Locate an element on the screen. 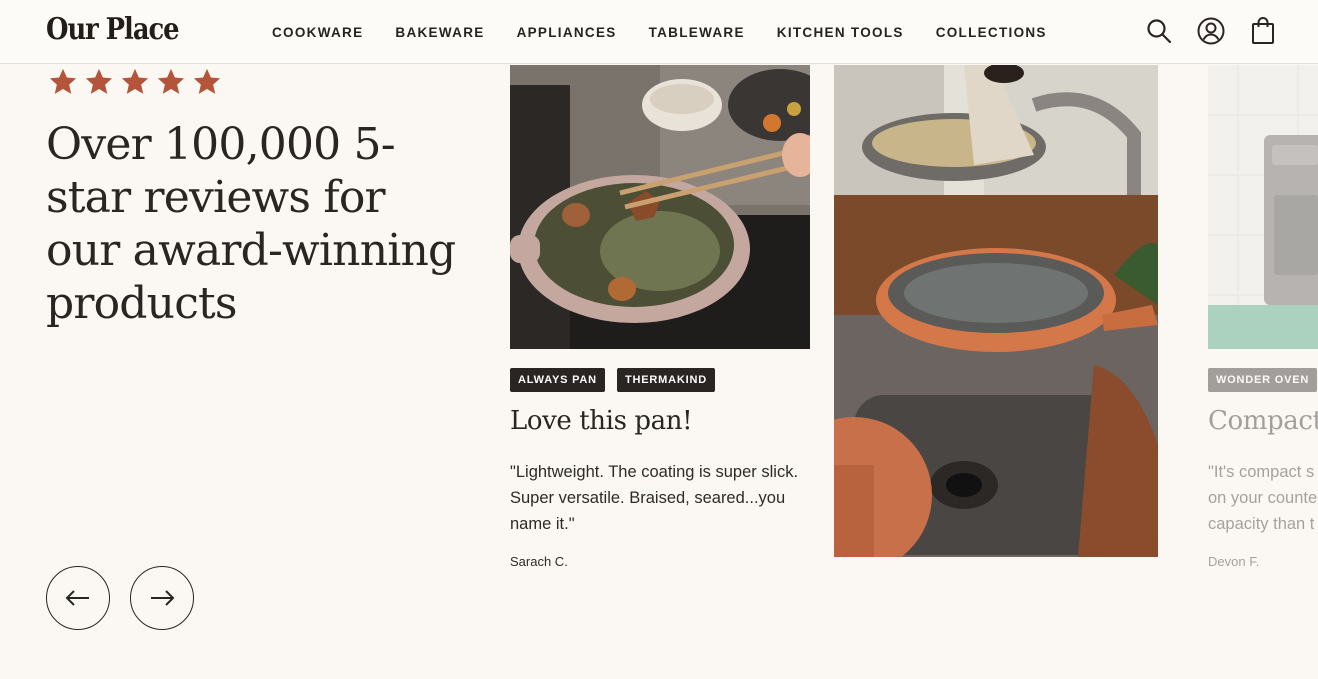  review-quote-line: capacity than t is located at coordinates (1261, 524).